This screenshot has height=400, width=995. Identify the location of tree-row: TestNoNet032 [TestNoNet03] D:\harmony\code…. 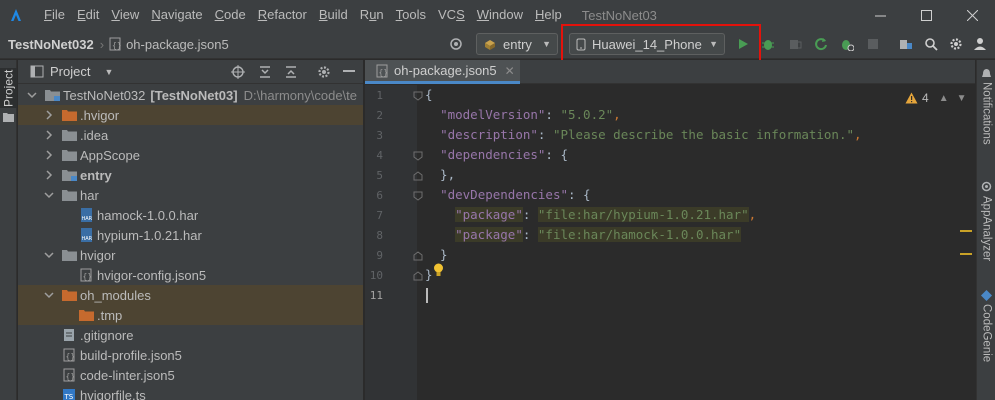
(190, 95).